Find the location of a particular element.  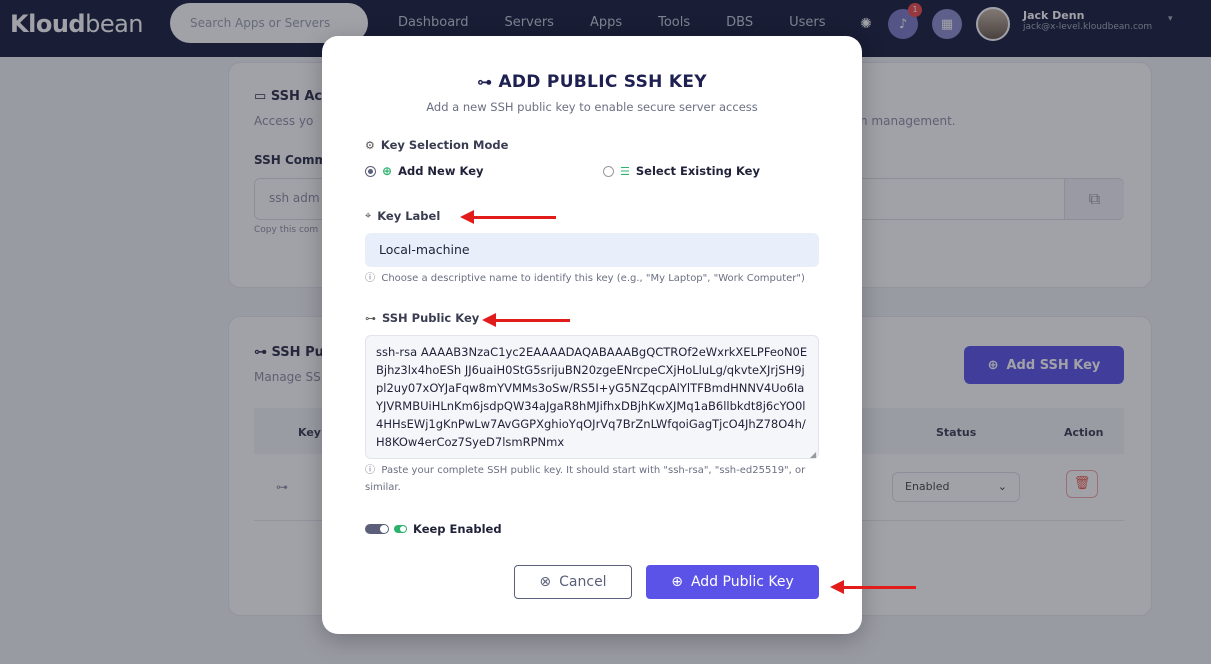

tag-icon: ⌖ is located at coordinates (368, 215).